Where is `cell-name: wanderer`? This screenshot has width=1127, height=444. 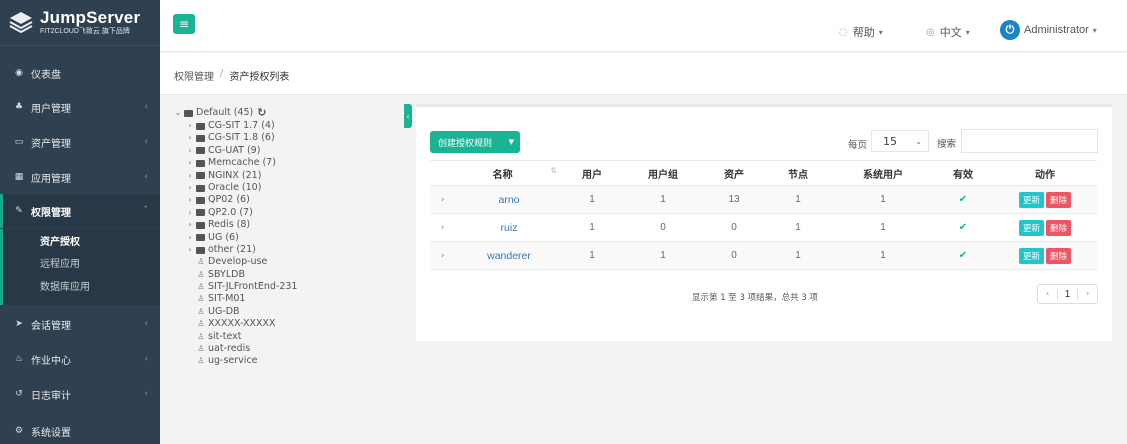
cell-name: wanderer is located at coordinates (509, 255).